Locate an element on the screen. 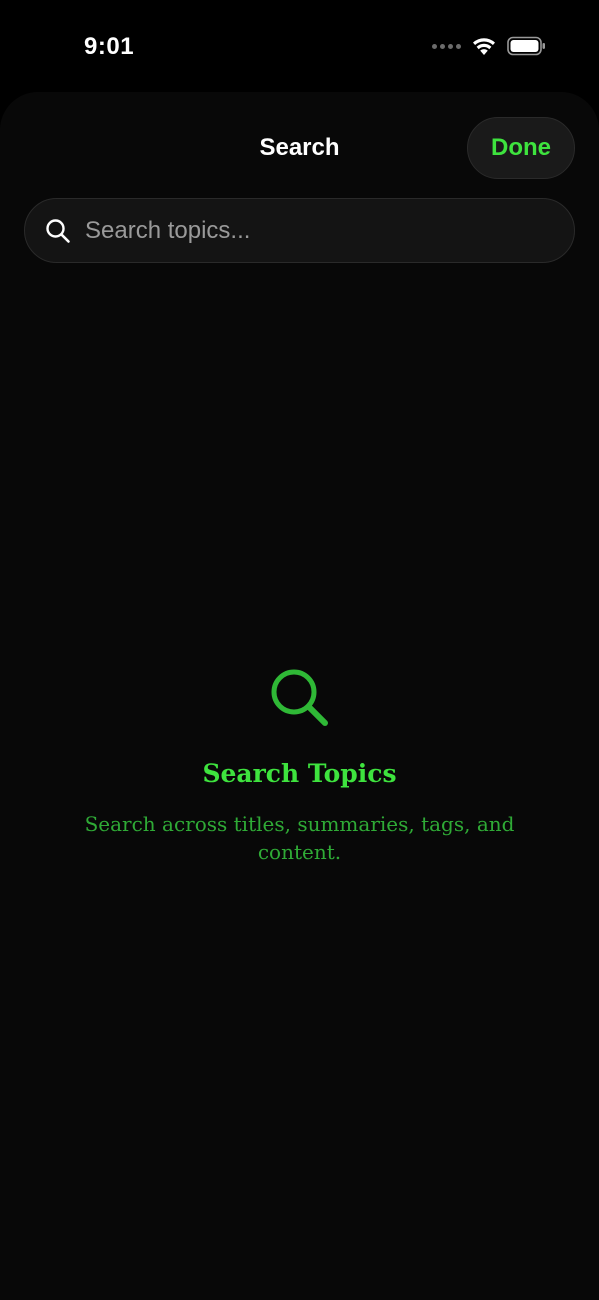  search-icon is located at coordinates (58, 231).